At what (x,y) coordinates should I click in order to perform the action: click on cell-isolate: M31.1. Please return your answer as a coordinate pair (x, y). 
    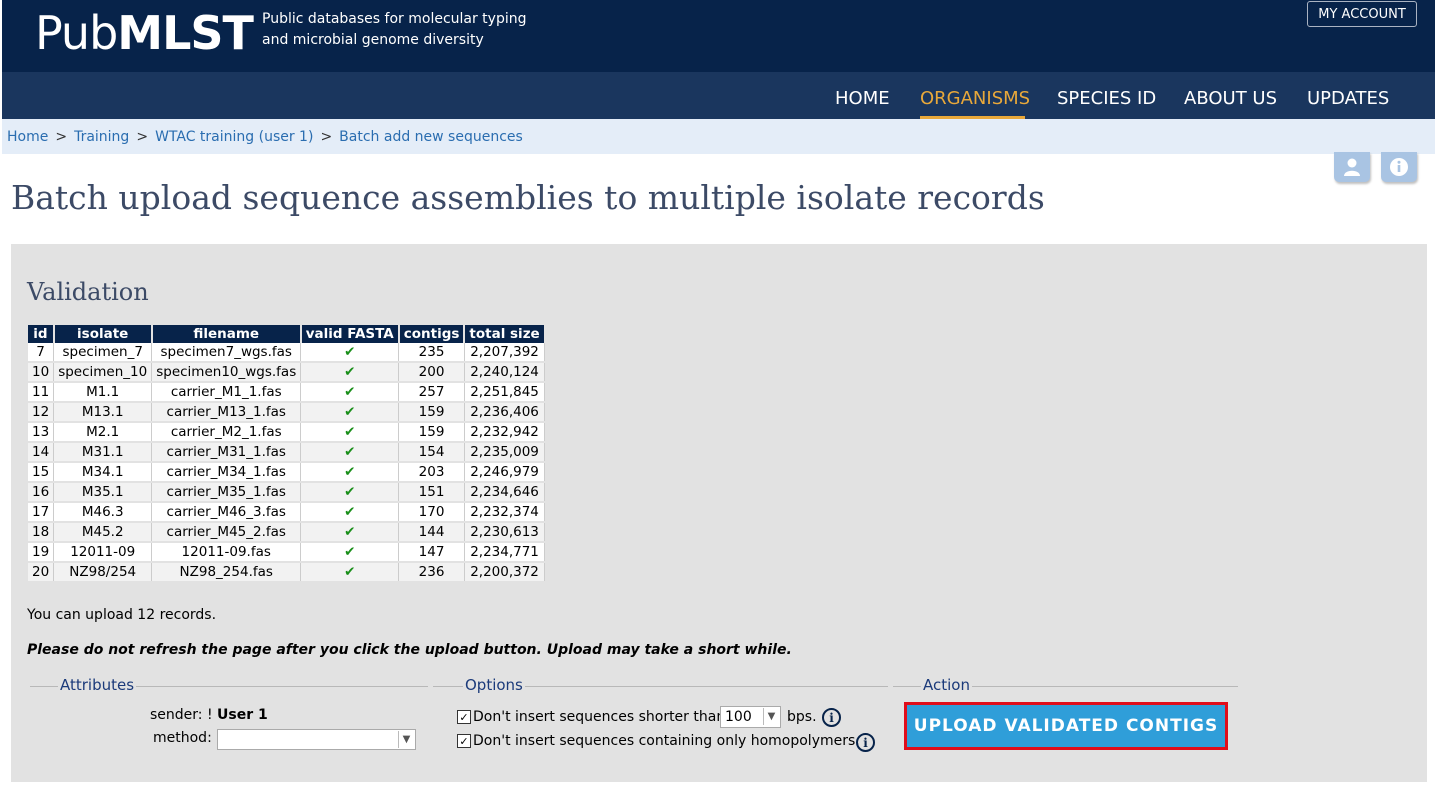
    Looking at the image, I should click on (103, 452).